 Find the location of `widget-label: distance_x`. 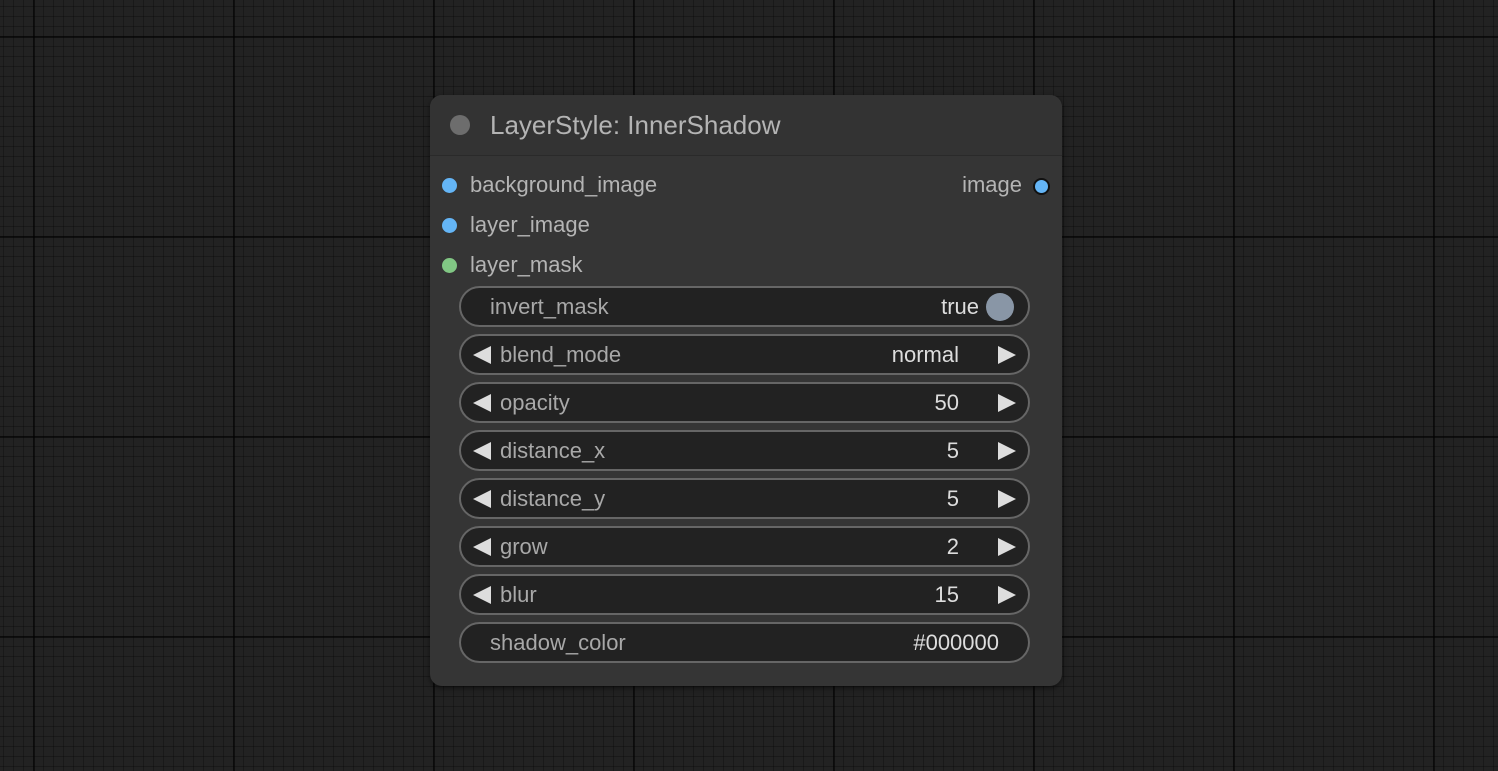

widget-label: distance_x is located at coordinates (553, 450).